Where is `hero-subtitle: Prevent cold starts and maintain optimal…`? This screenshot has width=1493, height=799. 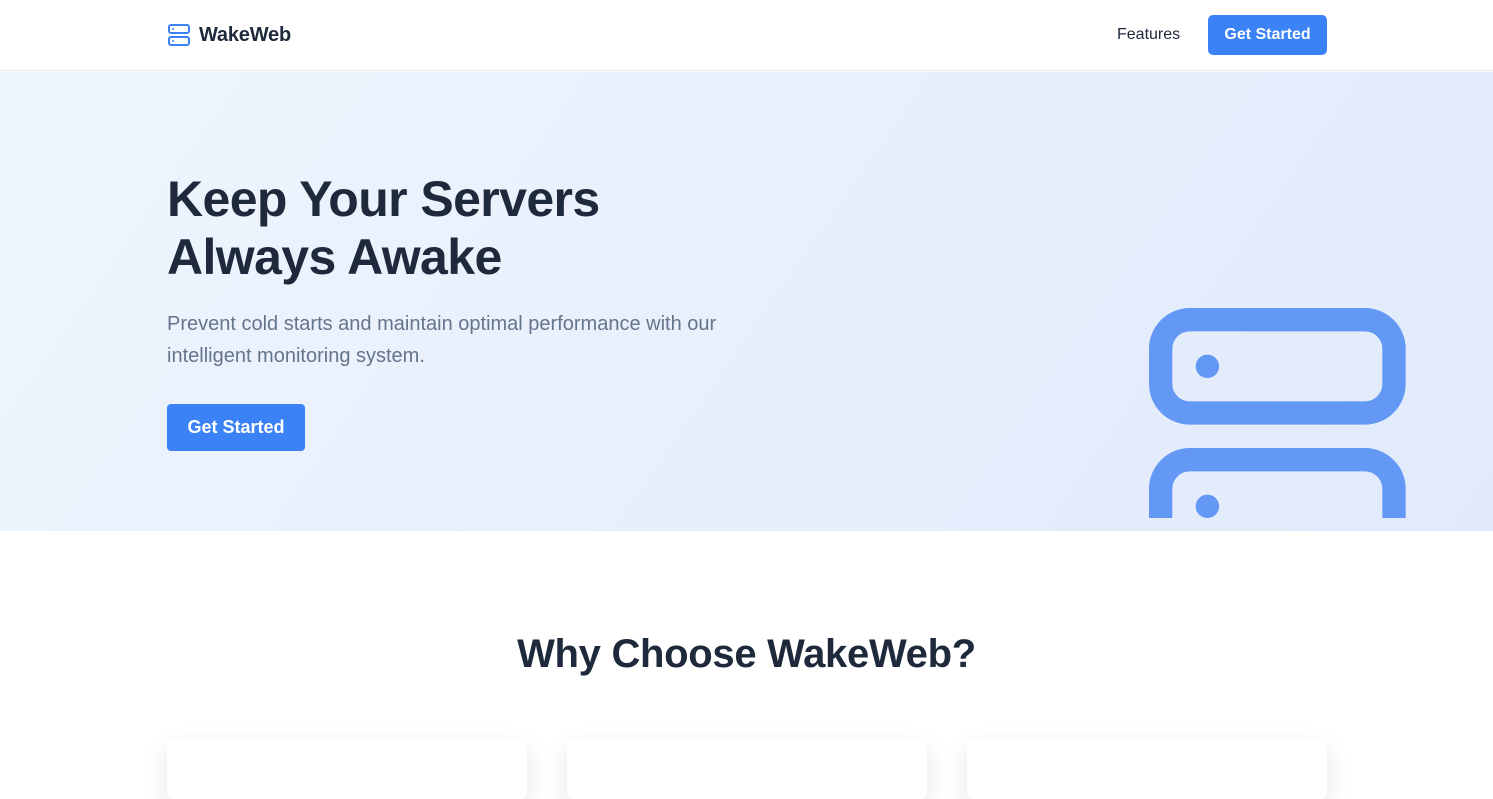
hero-subtitle: Prevent cold starts and maintain optimal… is located at coordinates (442, 340).